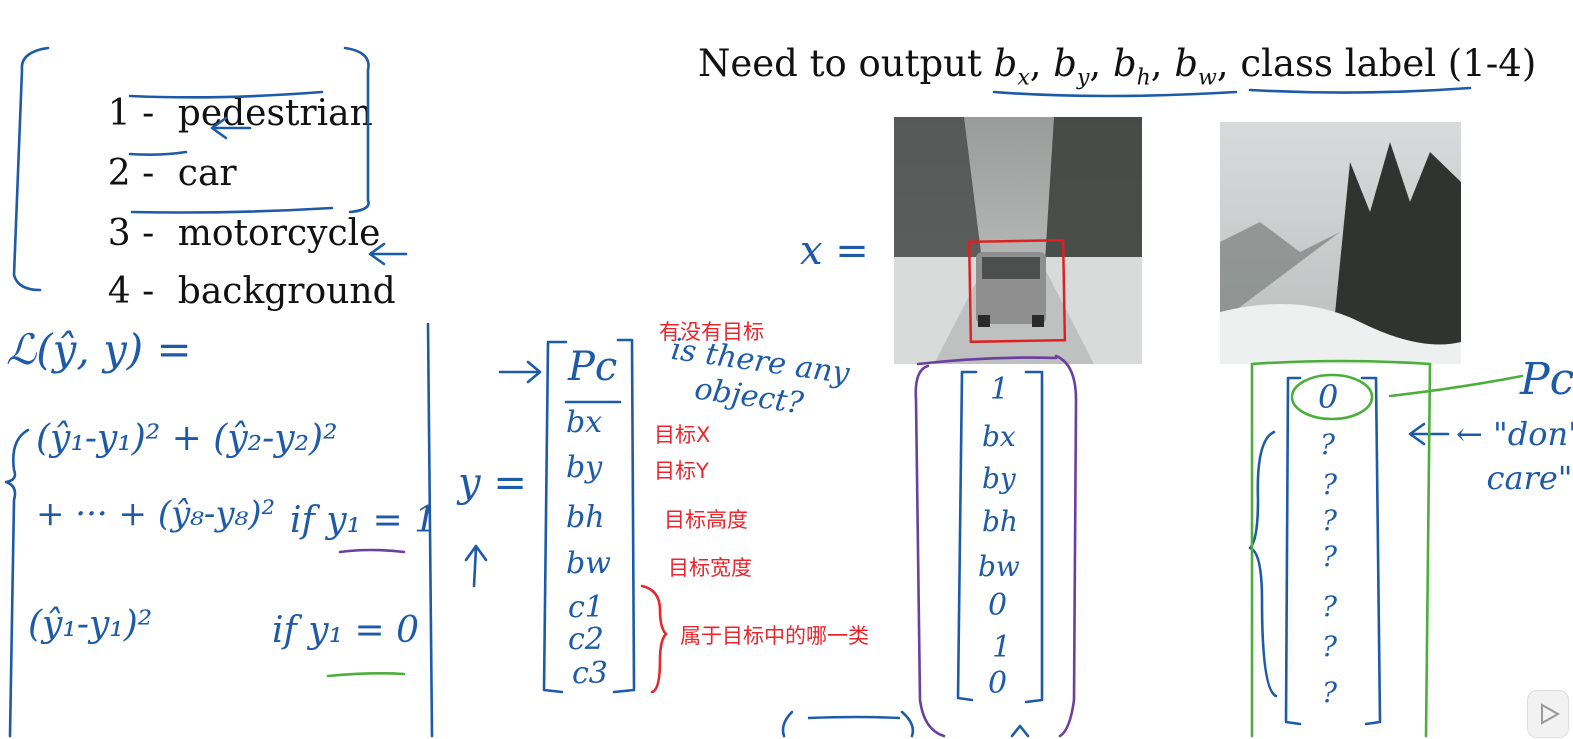  I want to click on bg-vec-bh: ?, so click(1330, 520).